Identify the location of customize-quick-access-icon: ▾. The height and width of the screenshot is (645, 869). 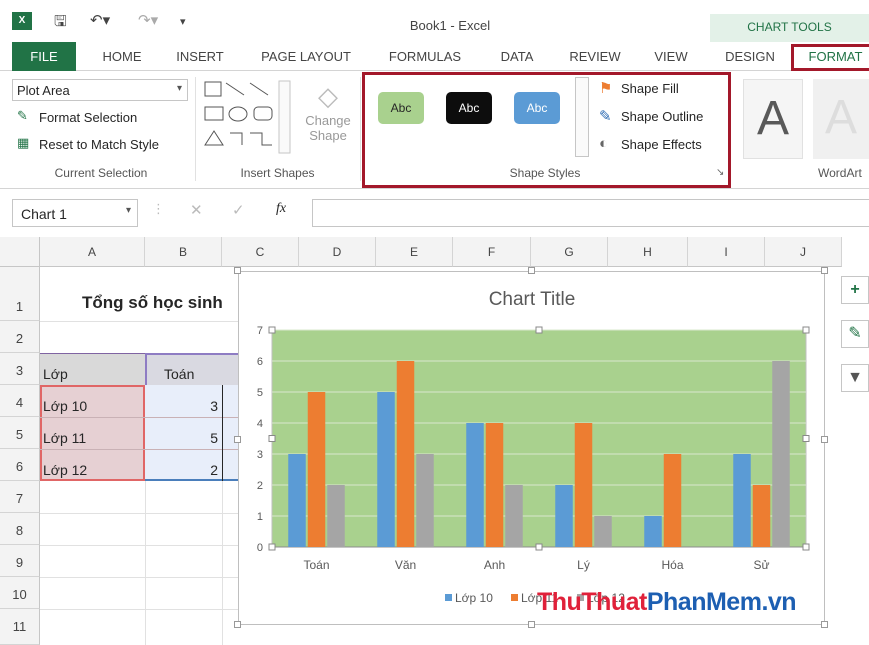
(183, 21).